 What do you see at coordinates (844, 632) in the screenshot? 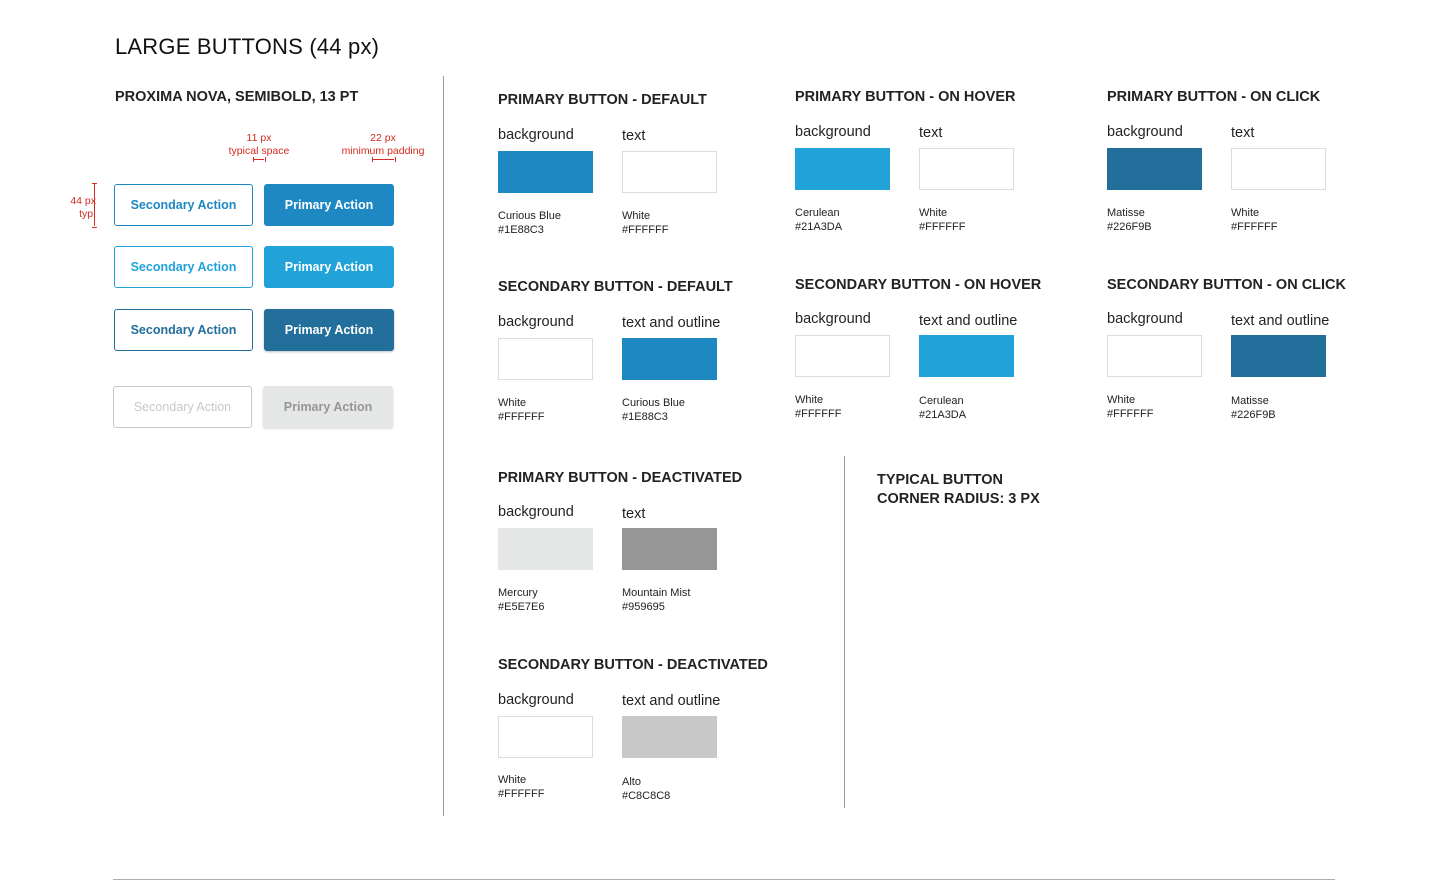
I see `center-divider` at bounding box center [844, 632].